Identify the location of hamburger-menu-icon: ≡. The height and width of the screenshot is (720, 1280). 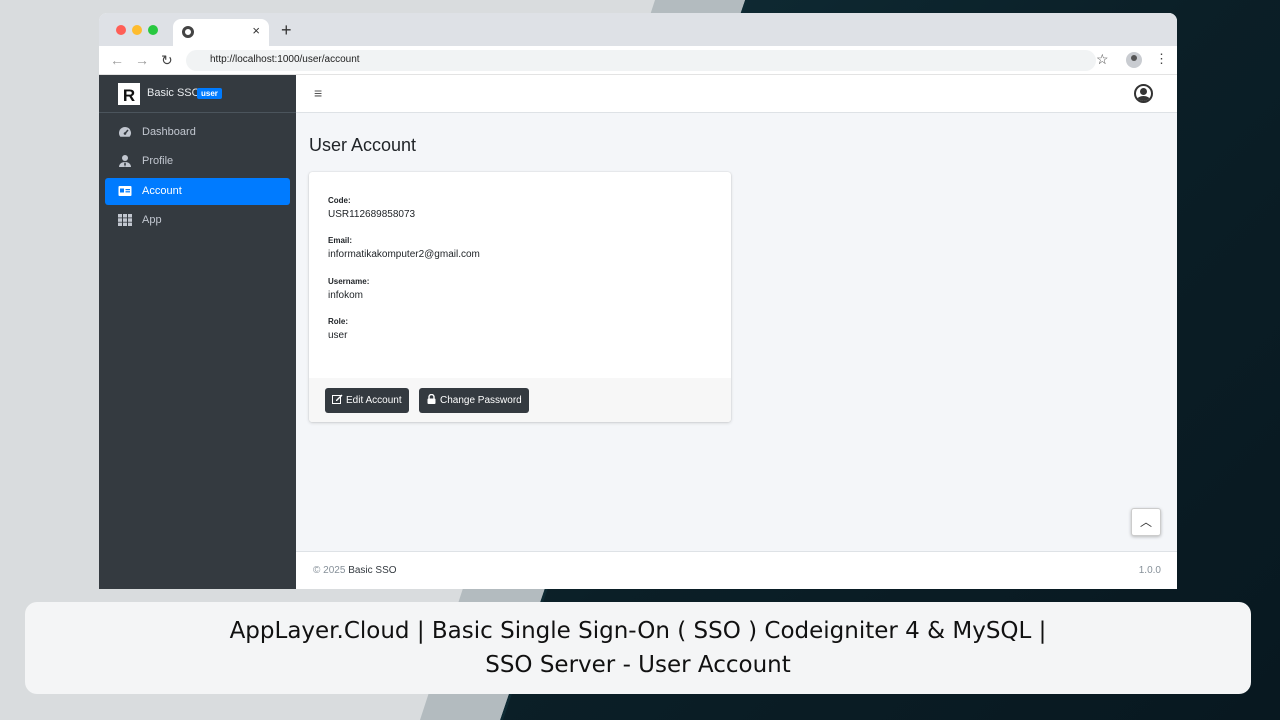
(318, 93).